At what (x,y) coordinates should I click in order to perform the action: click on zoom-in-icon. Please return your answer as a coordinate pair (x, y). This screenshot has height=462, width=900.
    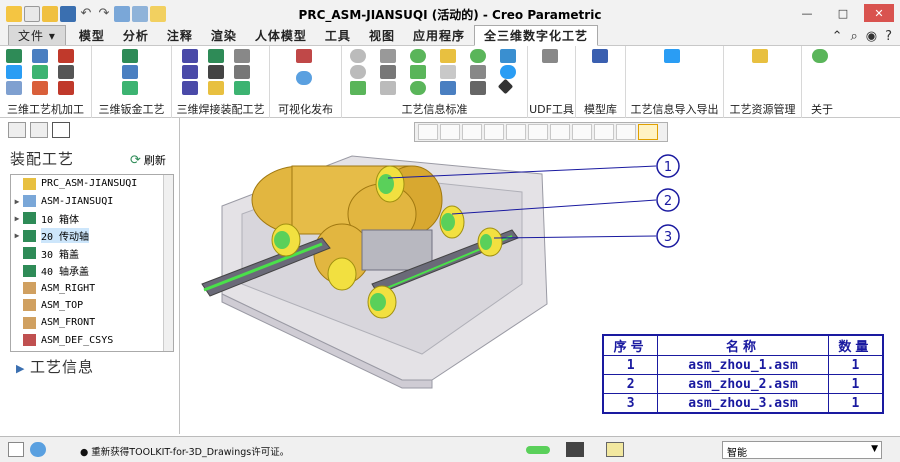
    Looking at the image, I should click on (450, 132).